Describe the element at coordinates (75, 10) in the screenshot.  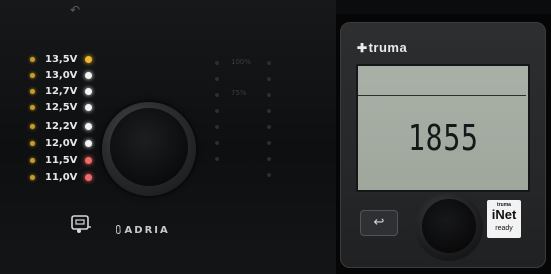
I see `back-arrow-icon: ↶` at that location.